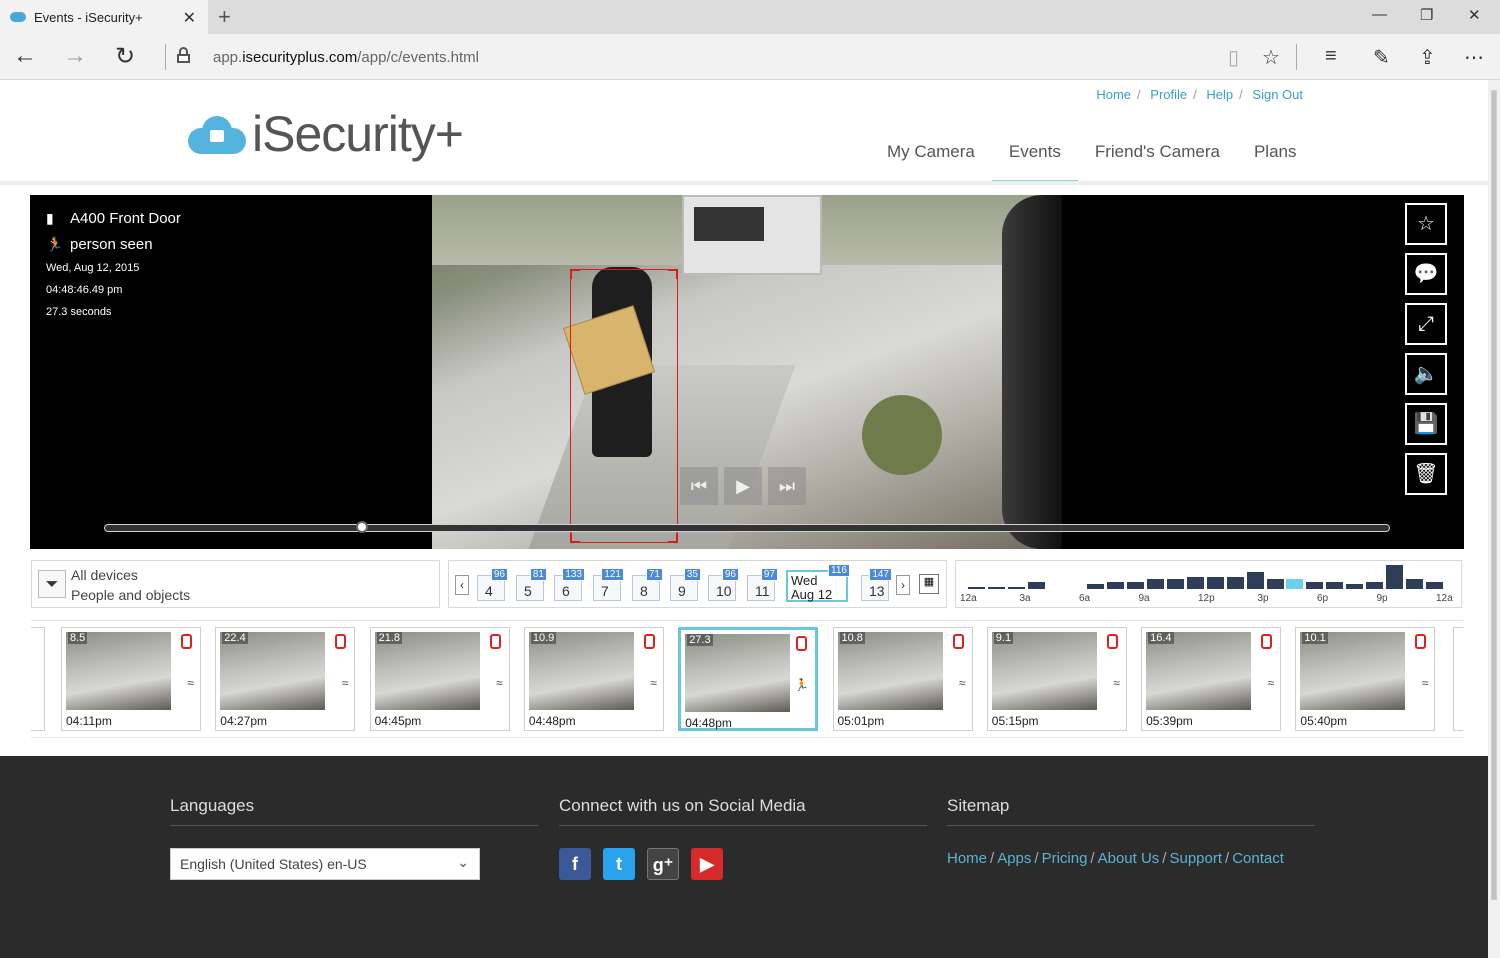  I want to click on toplink-profile: Profile, so click(1168, 94).